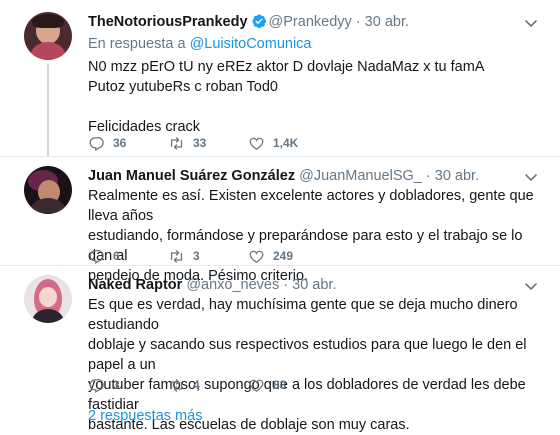  Describe the element at coordinates (200, 143) in the screenshot. I see `retweet-count: 33` at that location.